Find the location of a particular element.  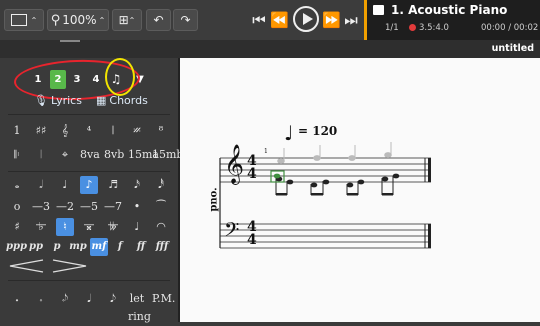

lyrics-button: 🎙 Lyrics is located at coordinates (58, 100).